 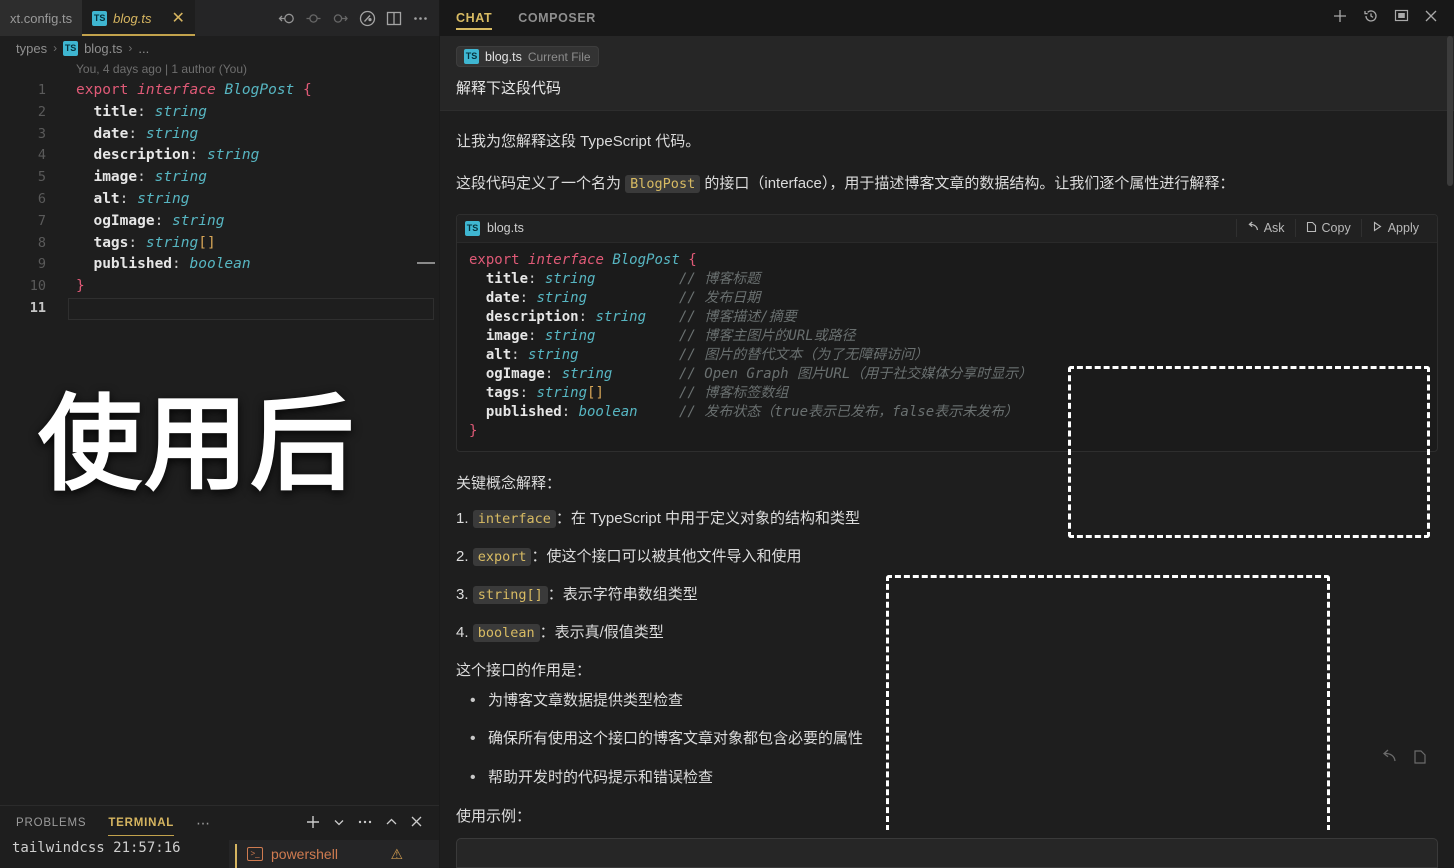 What do you see at coordinates (219, 135) in the screenshot?
I see `code-line: 3 date: string` at bounding box center [219, 135].